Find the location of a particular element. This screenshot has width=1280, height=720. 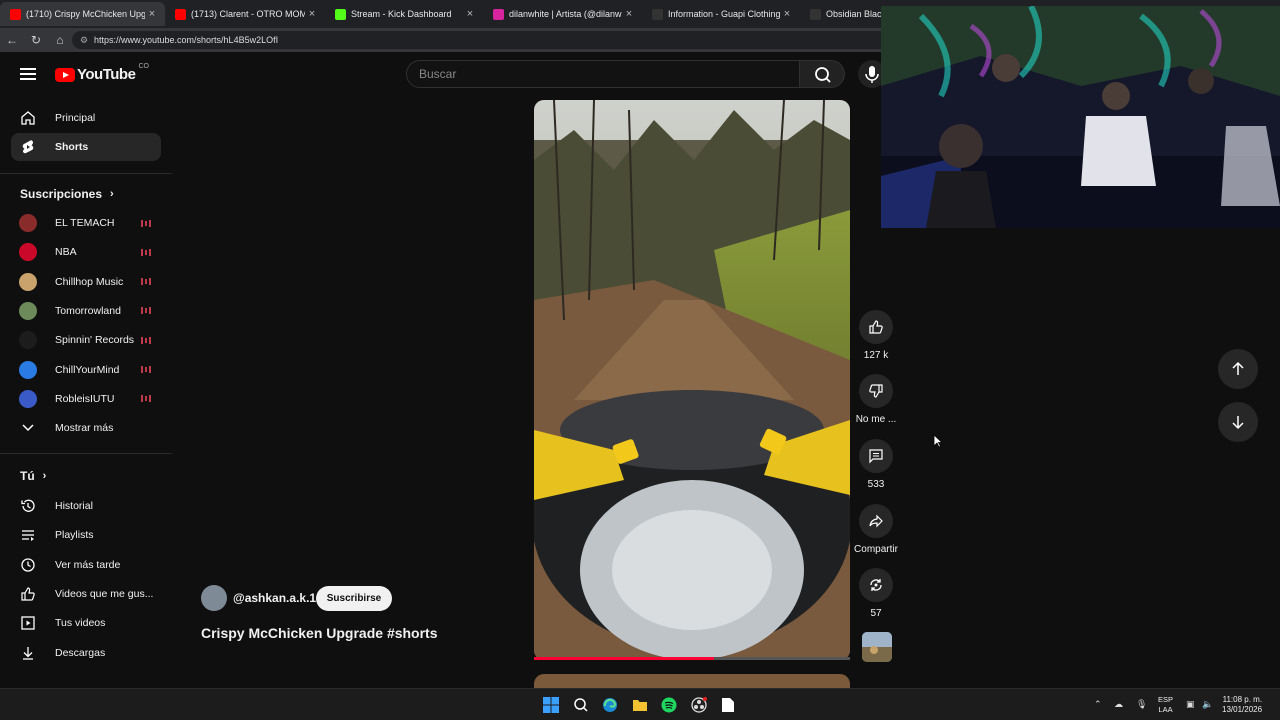

you-heading: Tú › is located at coordinates (33, 476).